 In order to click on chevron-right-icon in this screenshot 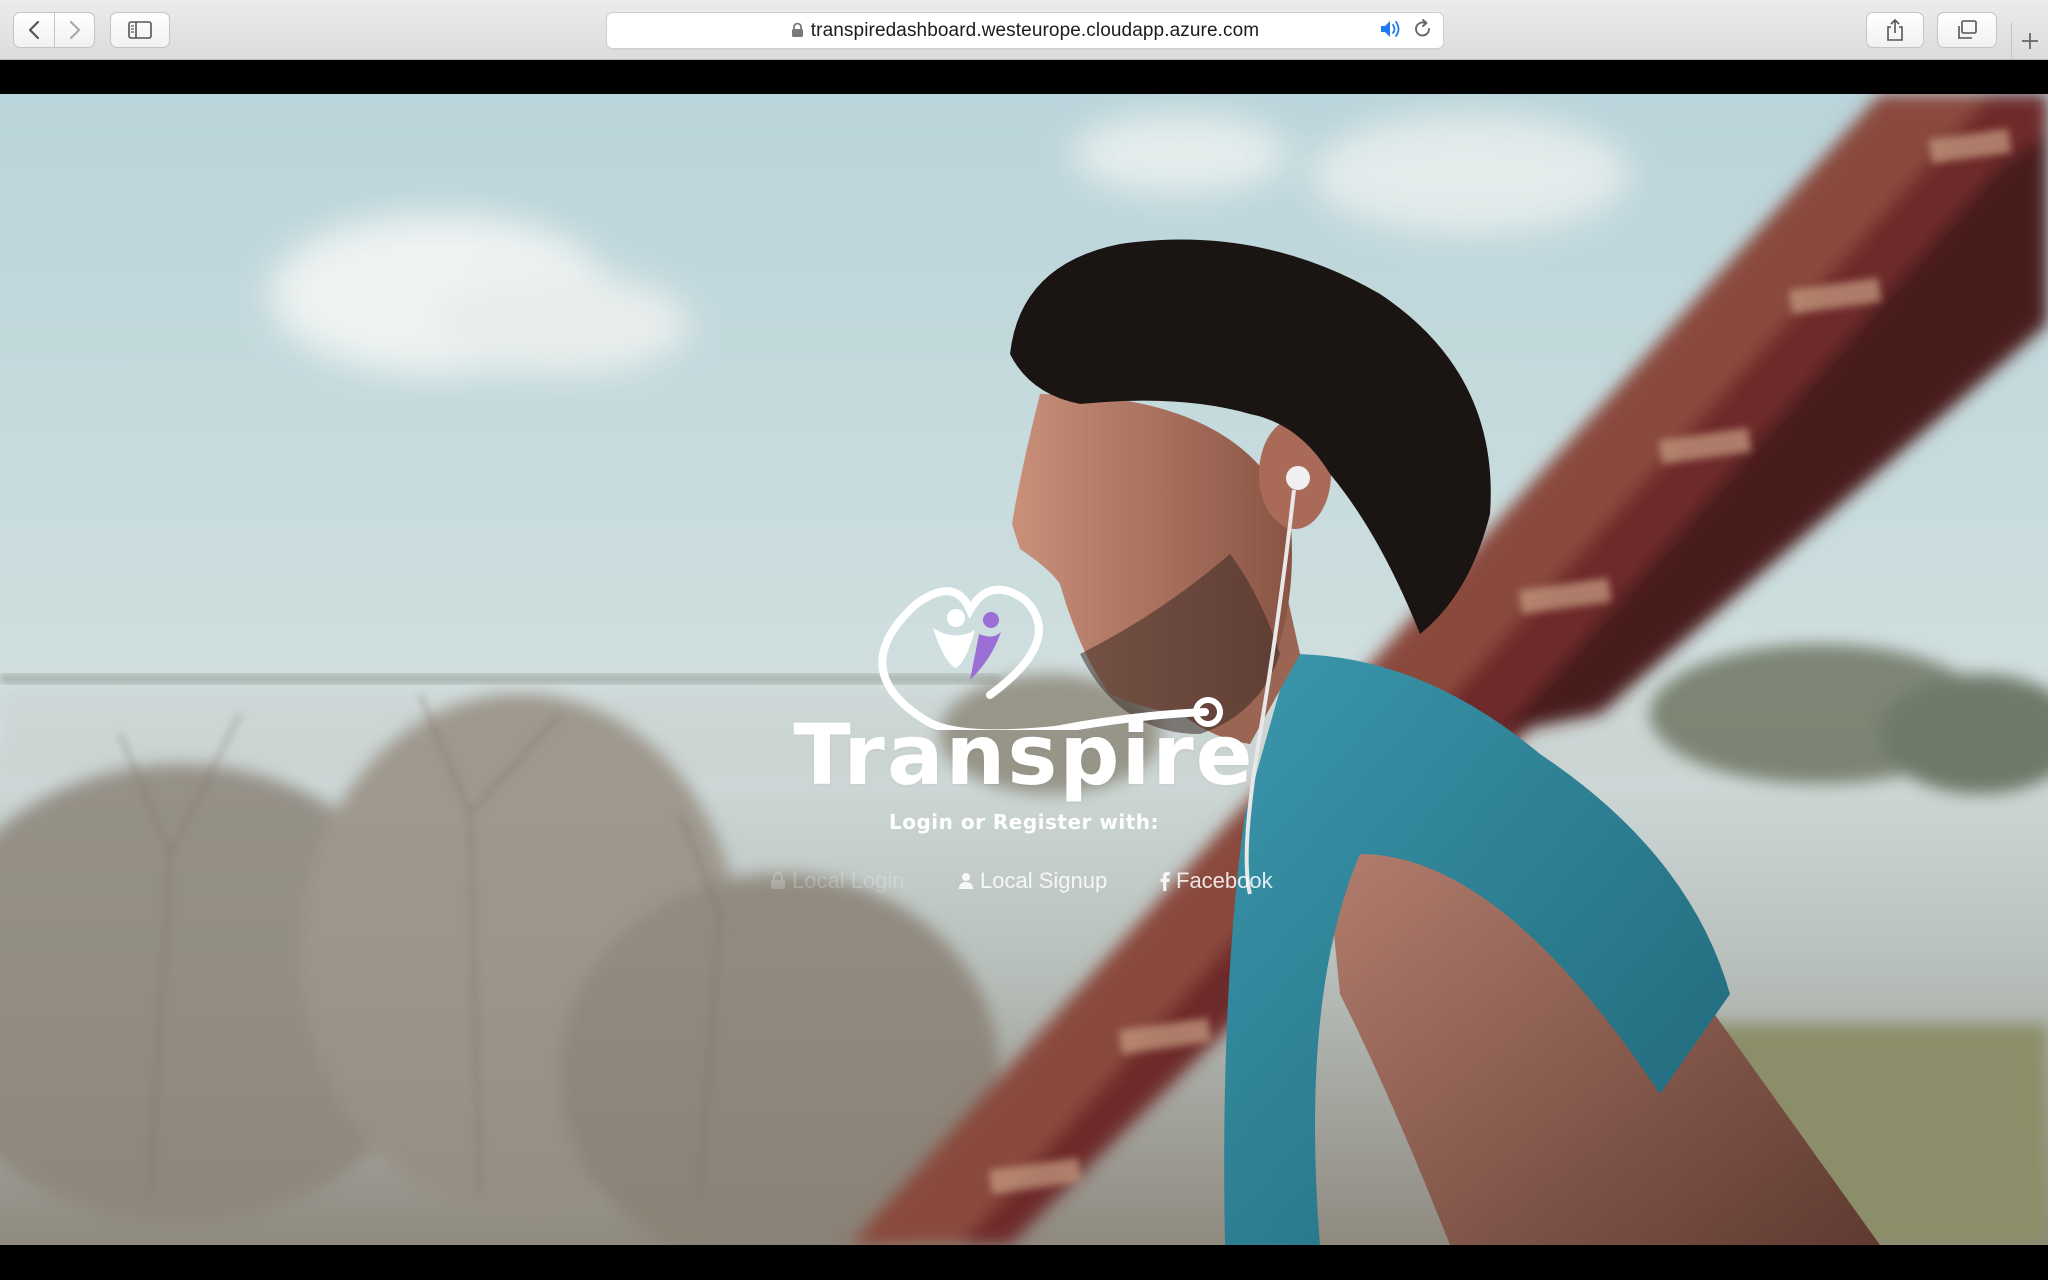, I will do `click(74, 30)`.